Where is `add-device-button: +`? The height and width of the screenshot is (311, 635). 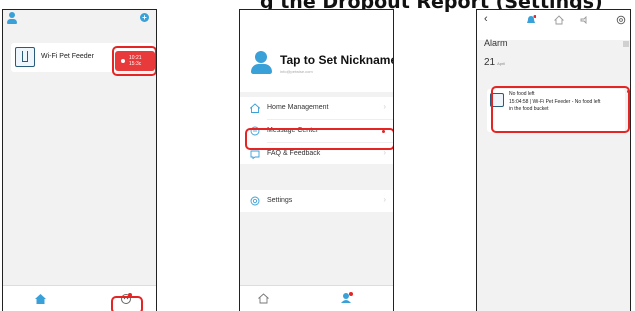 add-device-button: + is located at coordinates (144, 17).